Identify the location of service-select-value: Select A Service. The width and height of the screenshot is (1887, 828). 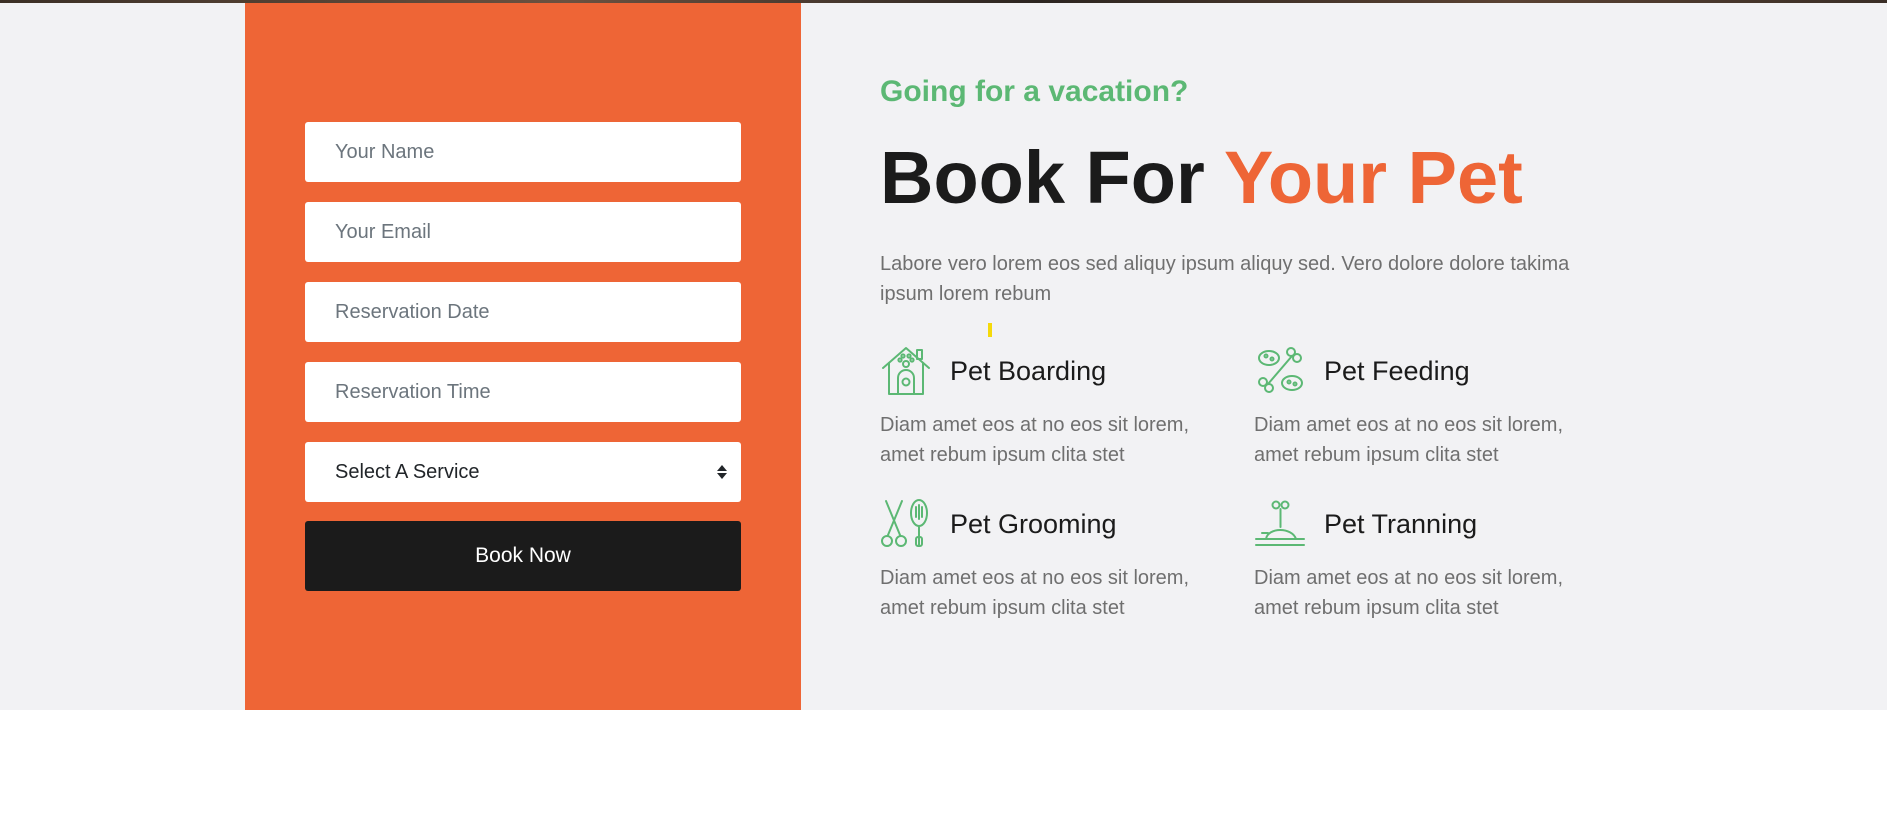
(407, 471).